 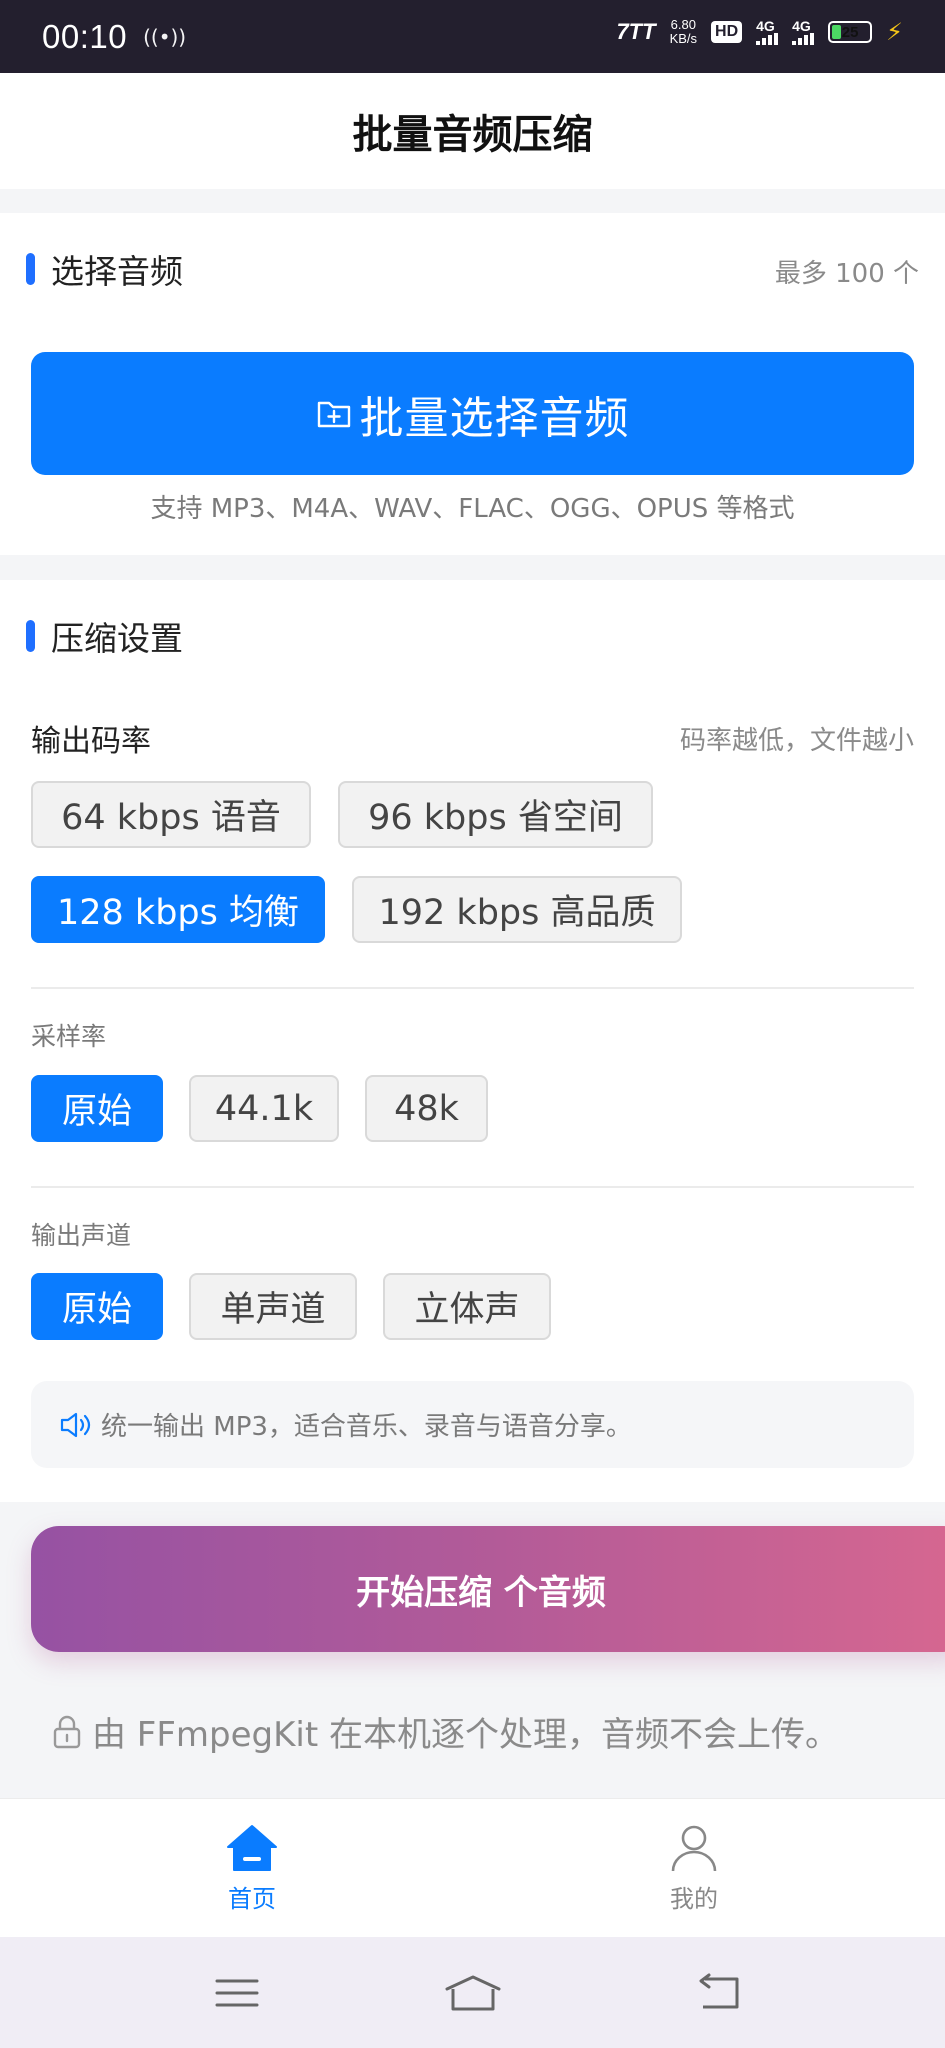 I want to click on chip-label: 单声道, so click(x=273, y=1310).